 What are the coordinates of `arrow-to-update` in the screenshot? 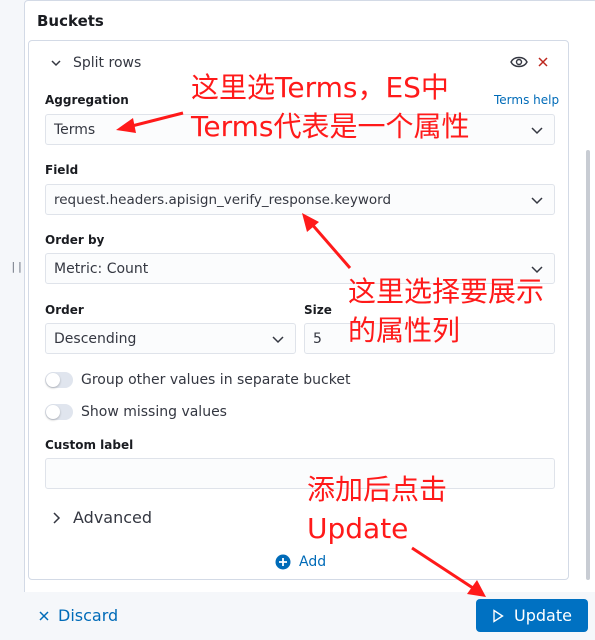 It's located at (448, 571).